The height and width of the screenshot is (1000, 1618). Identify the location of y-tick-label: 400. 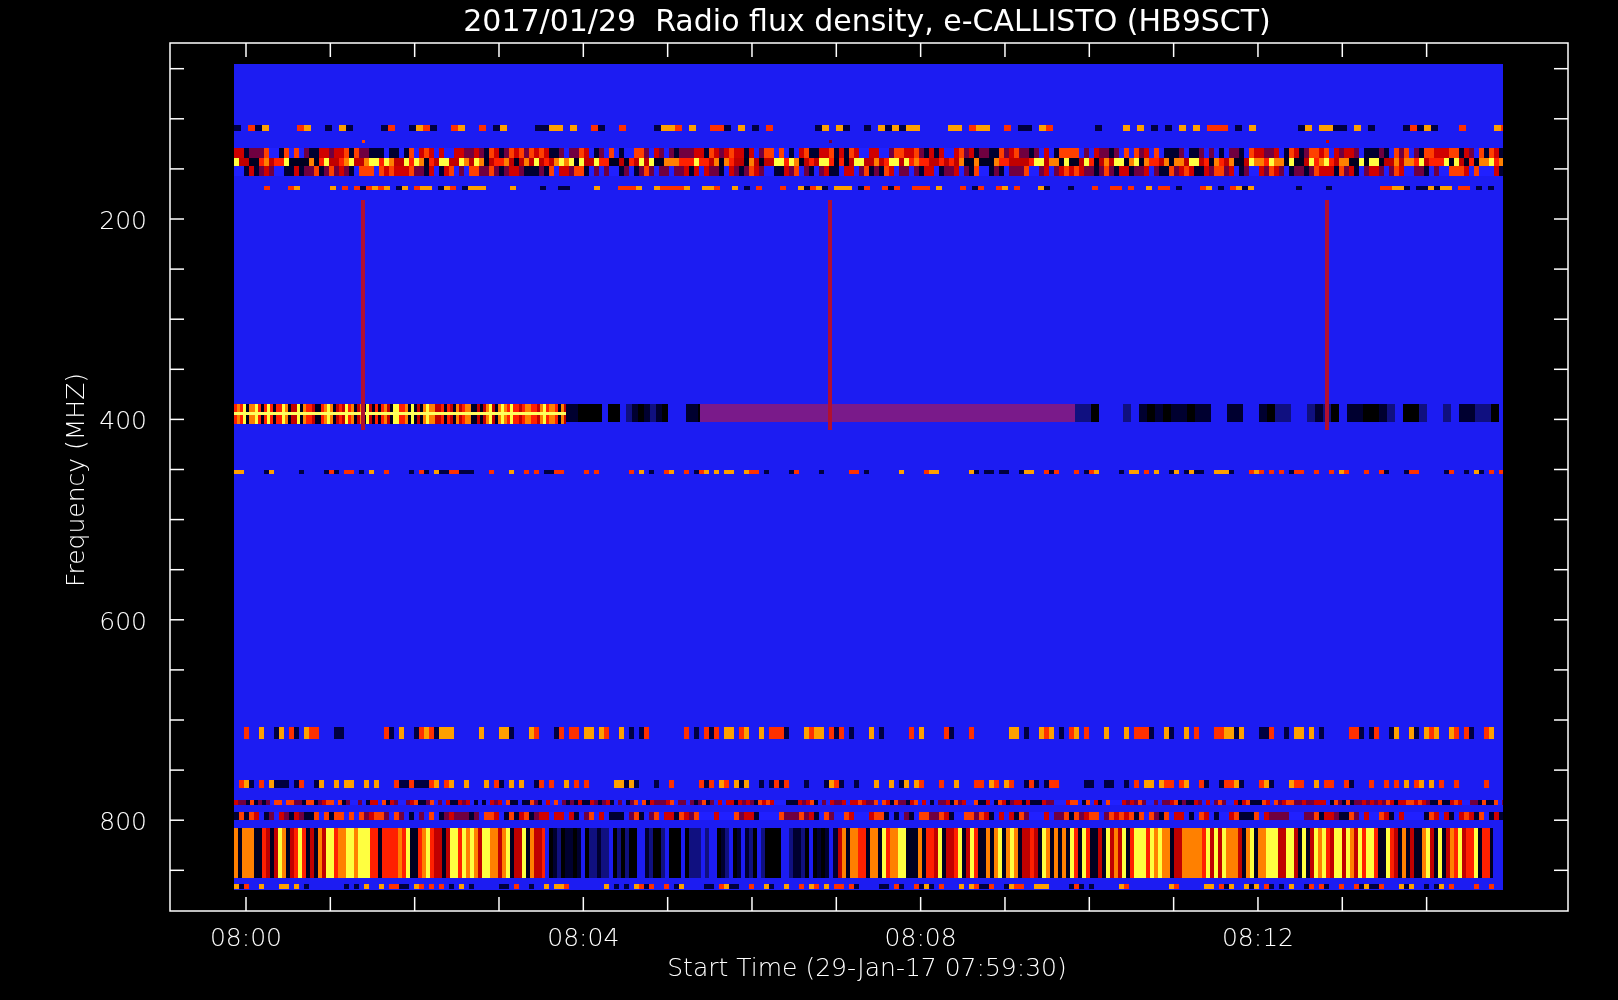
(123, 421).